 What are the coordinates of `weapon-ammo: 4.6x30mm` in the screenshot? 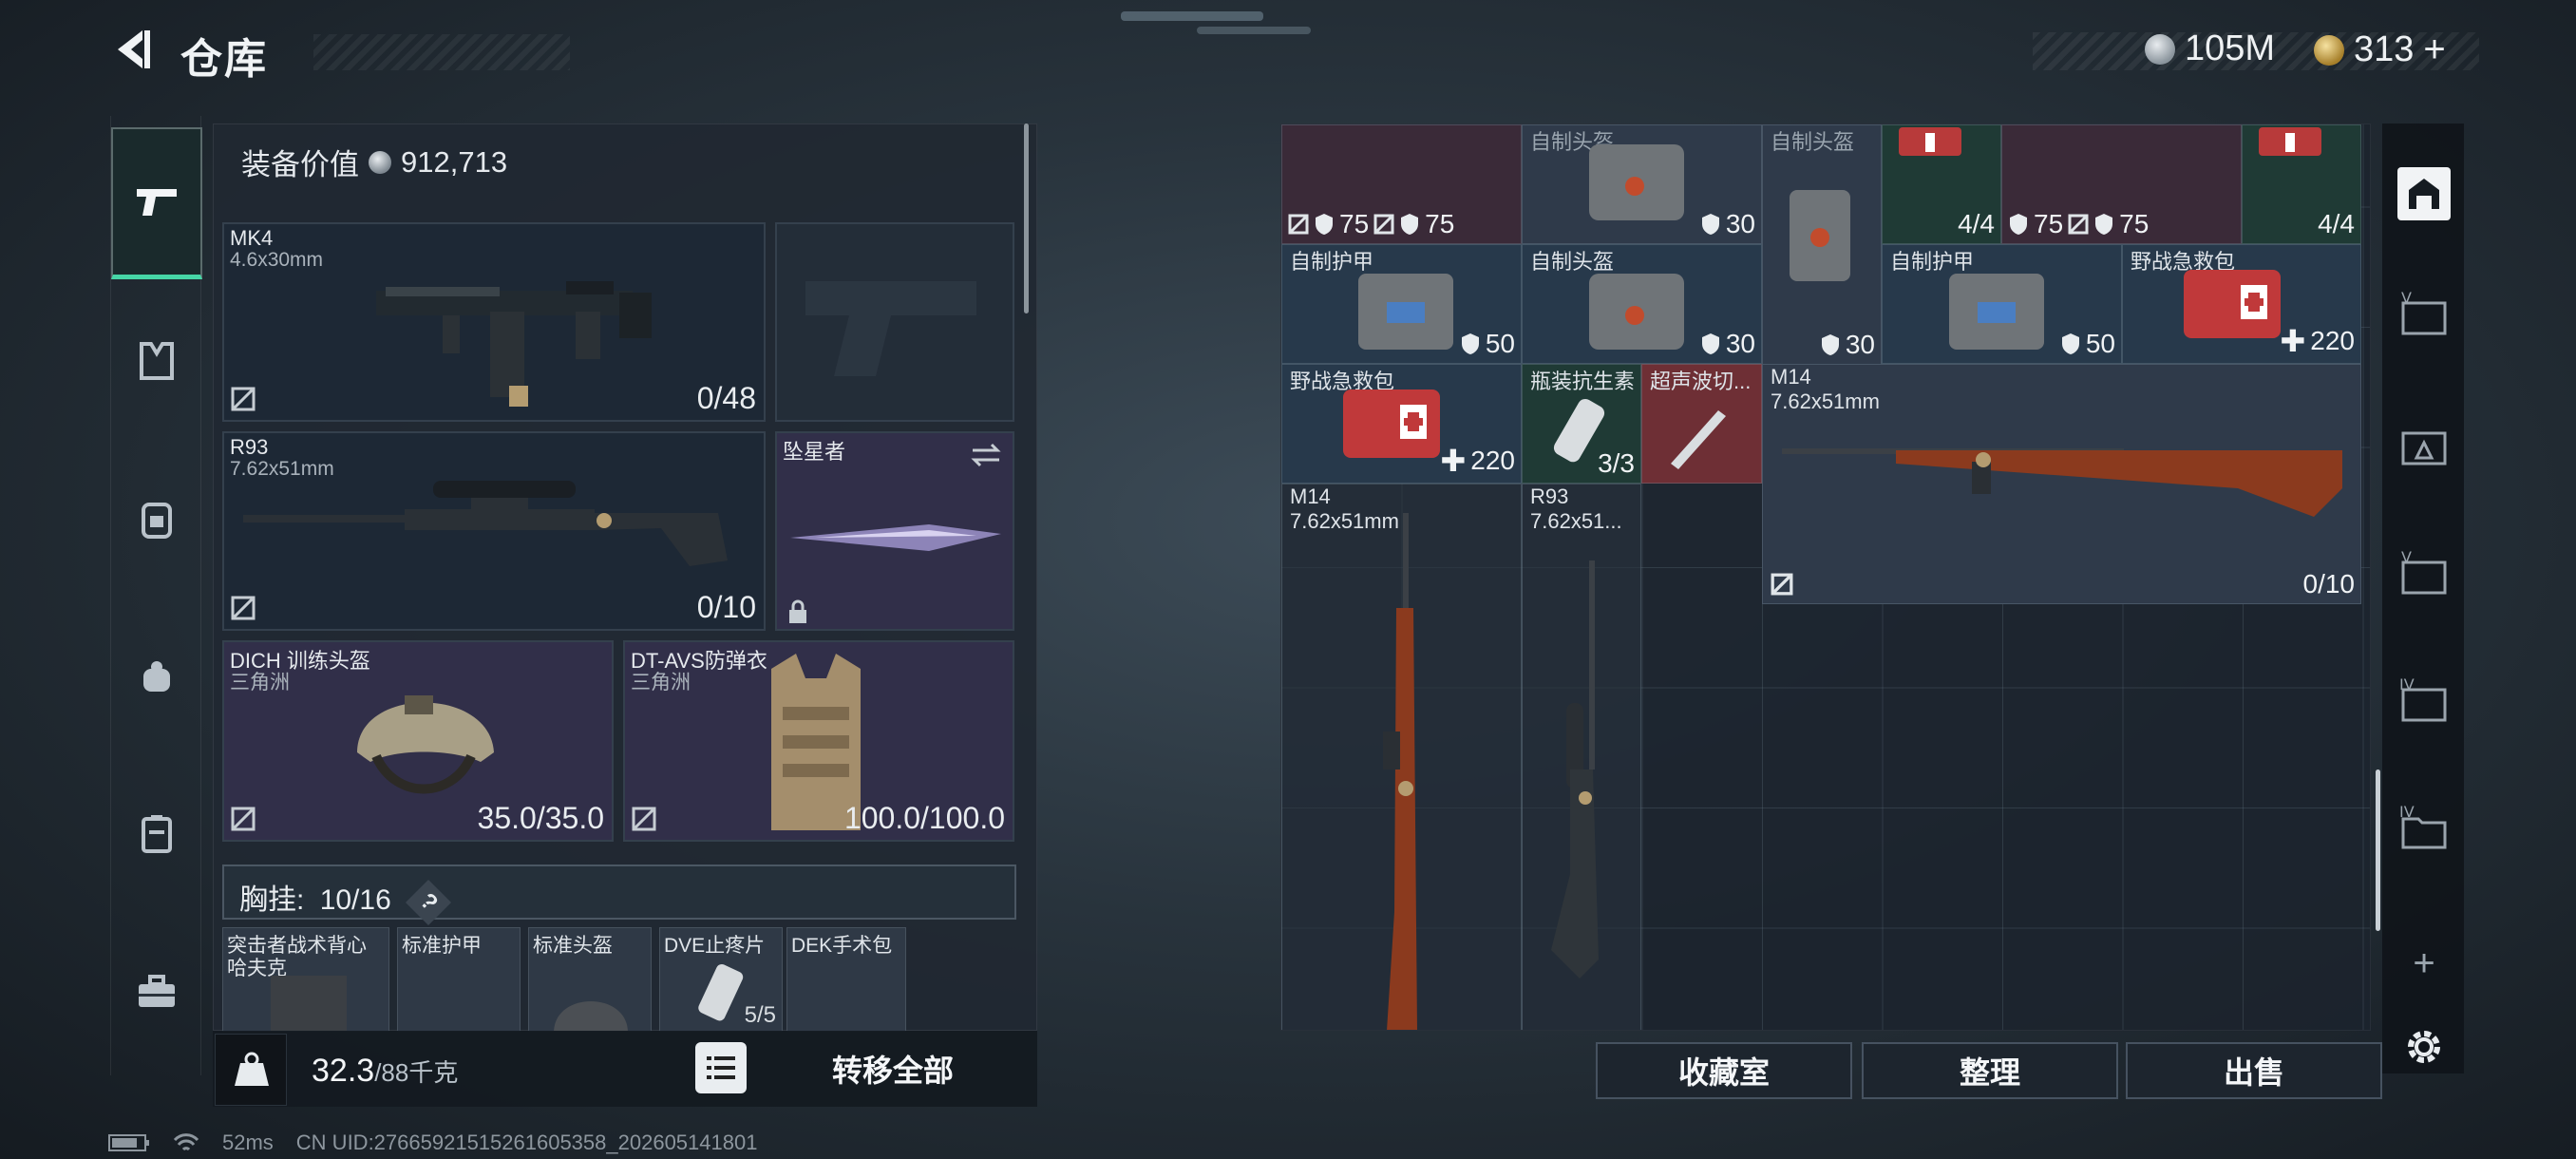 It's located at (277, 260).